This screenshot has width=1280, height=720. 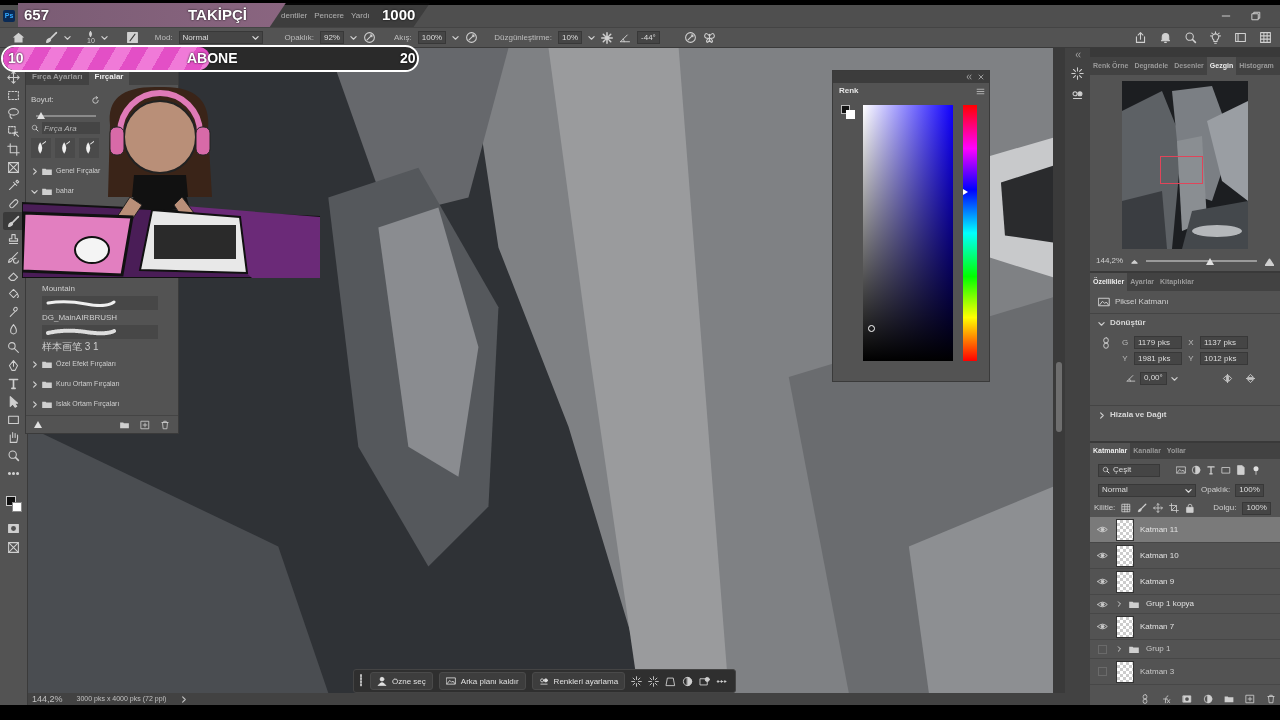 What do you see at coordinates (578, 681) in the screenshot?
I see `task-button: Renkleri ayarlama` at bounding box center [578, 681].